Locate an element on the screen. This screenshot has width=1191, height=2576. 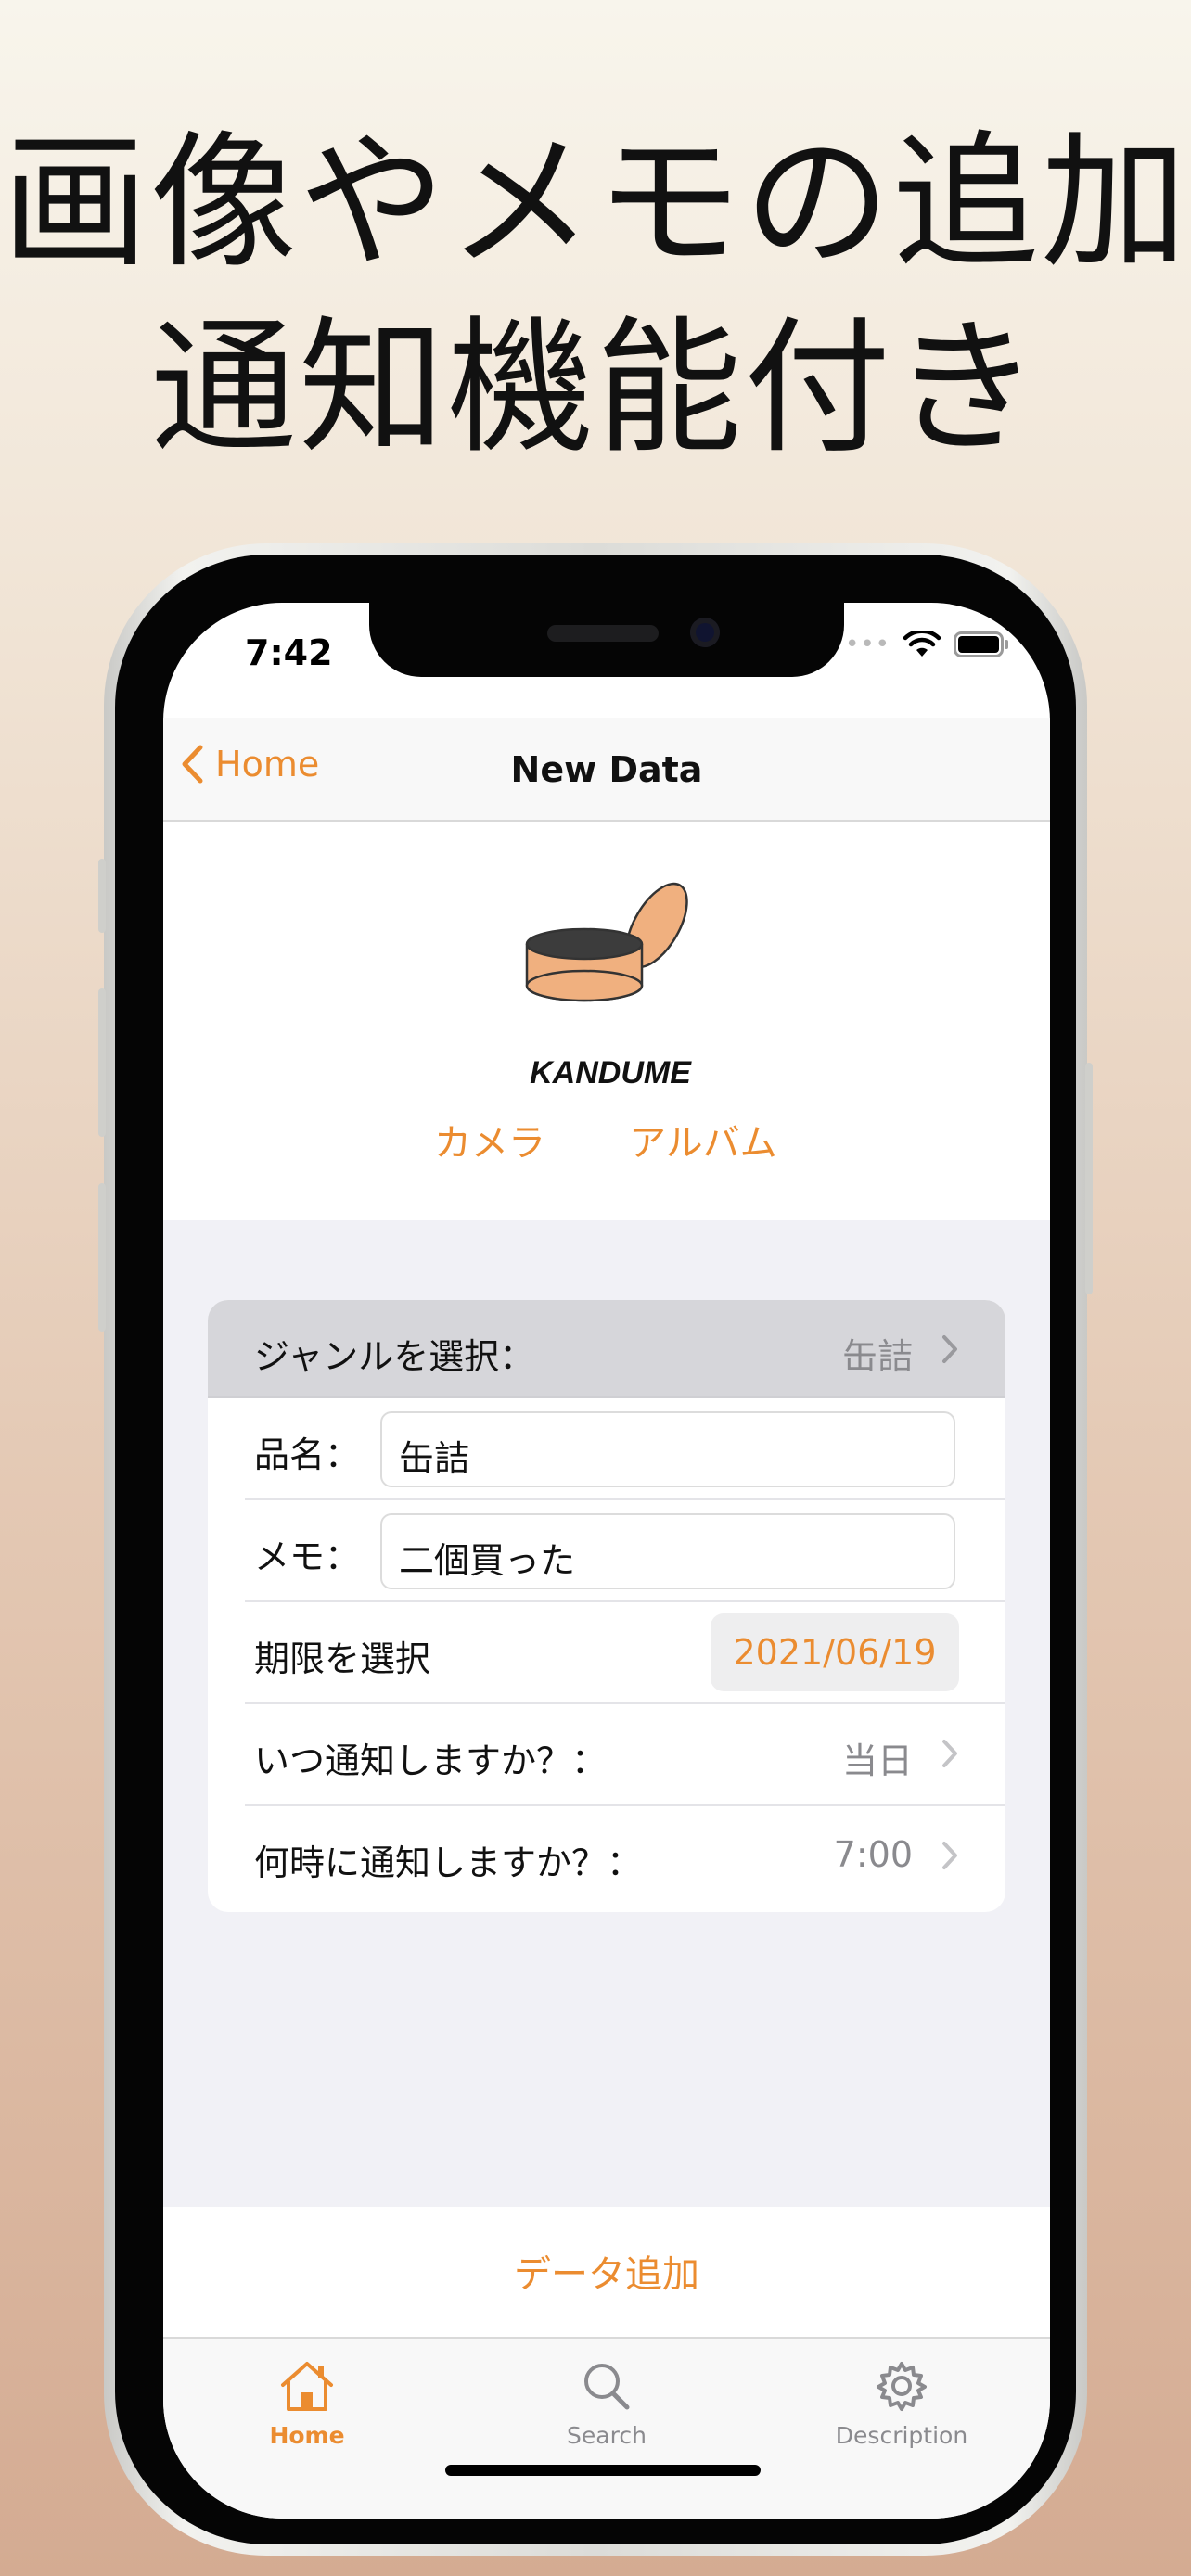
expiry-date-picker: 2021/06/19 is located at coordinates (835, 1652).